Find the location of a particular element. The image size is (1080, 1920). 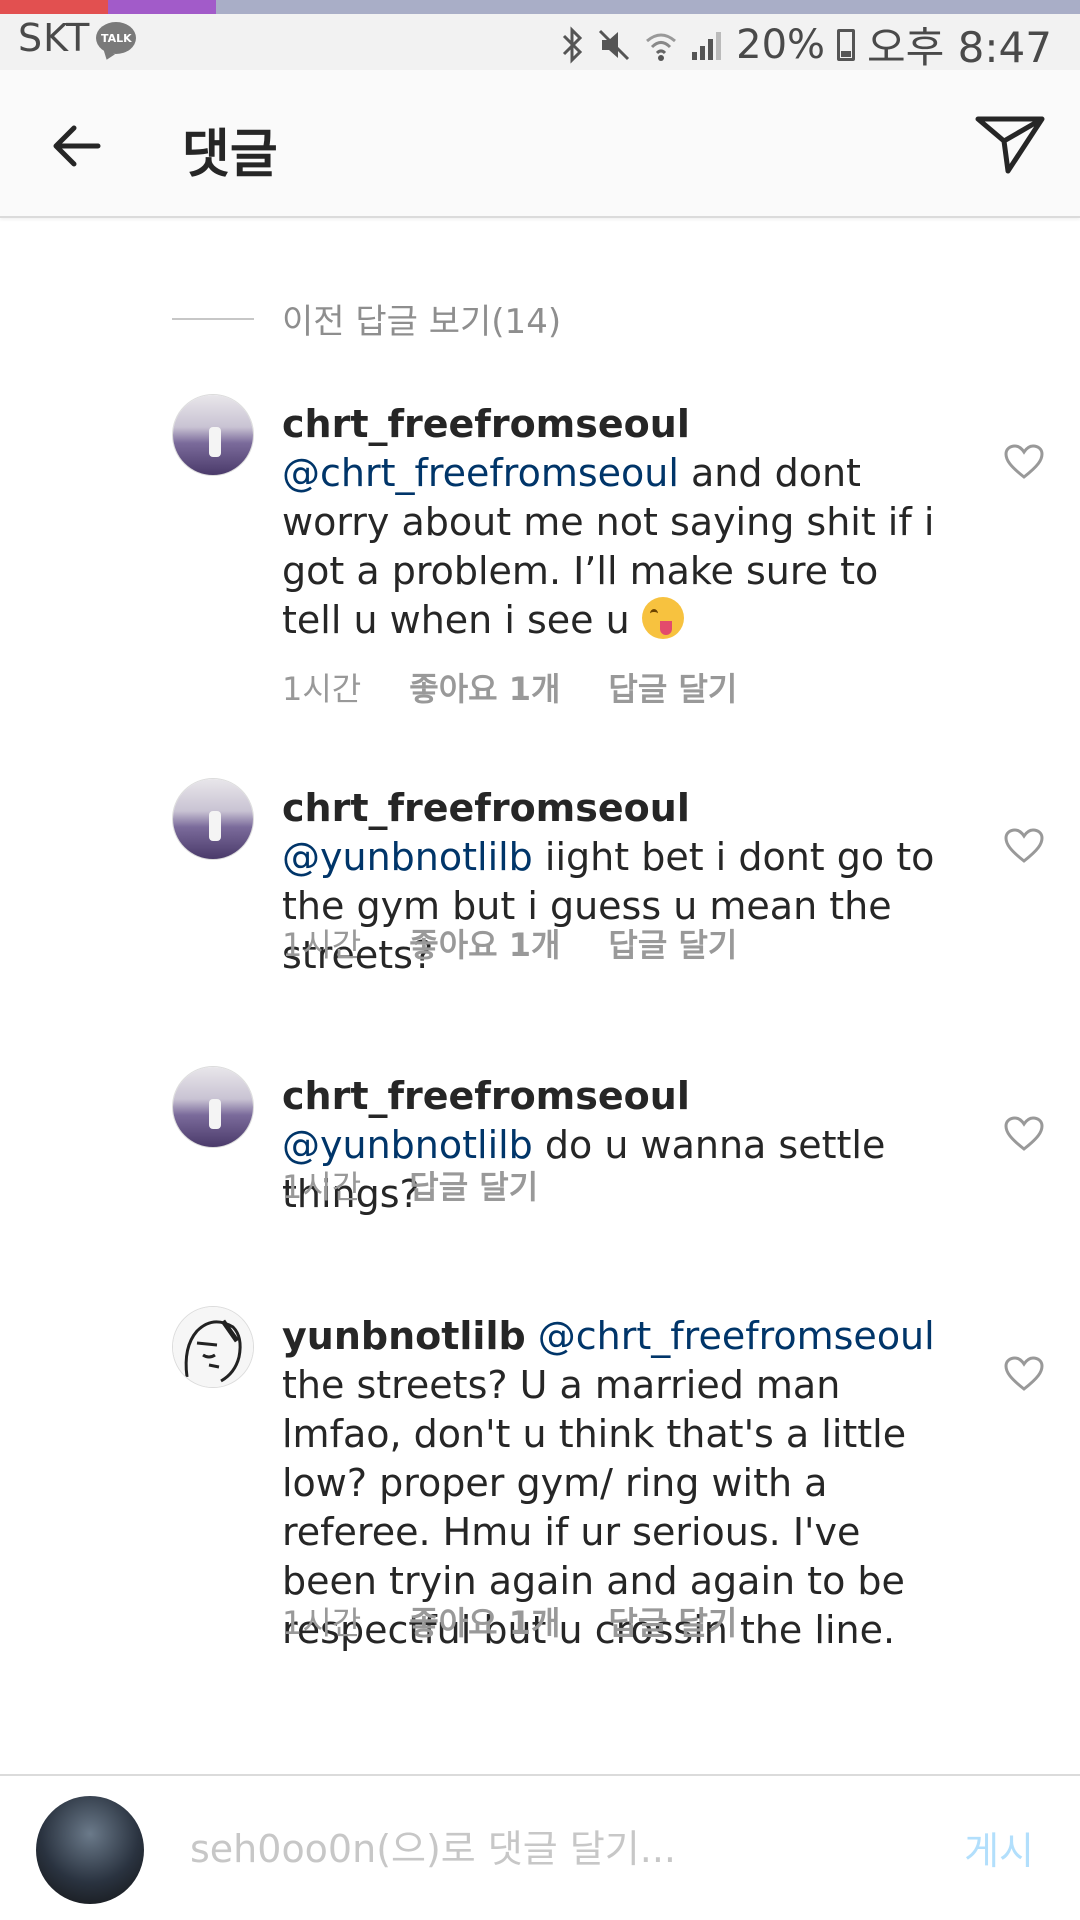

comment-username: yunbnotlilb is located at coordinates (404, 1336).